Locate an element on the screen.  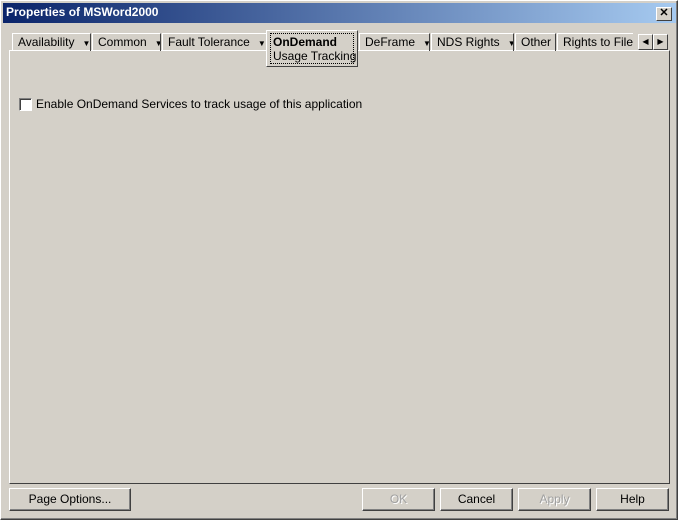
tab-availability: Availability ▼ is located at coordinates (51, 42).